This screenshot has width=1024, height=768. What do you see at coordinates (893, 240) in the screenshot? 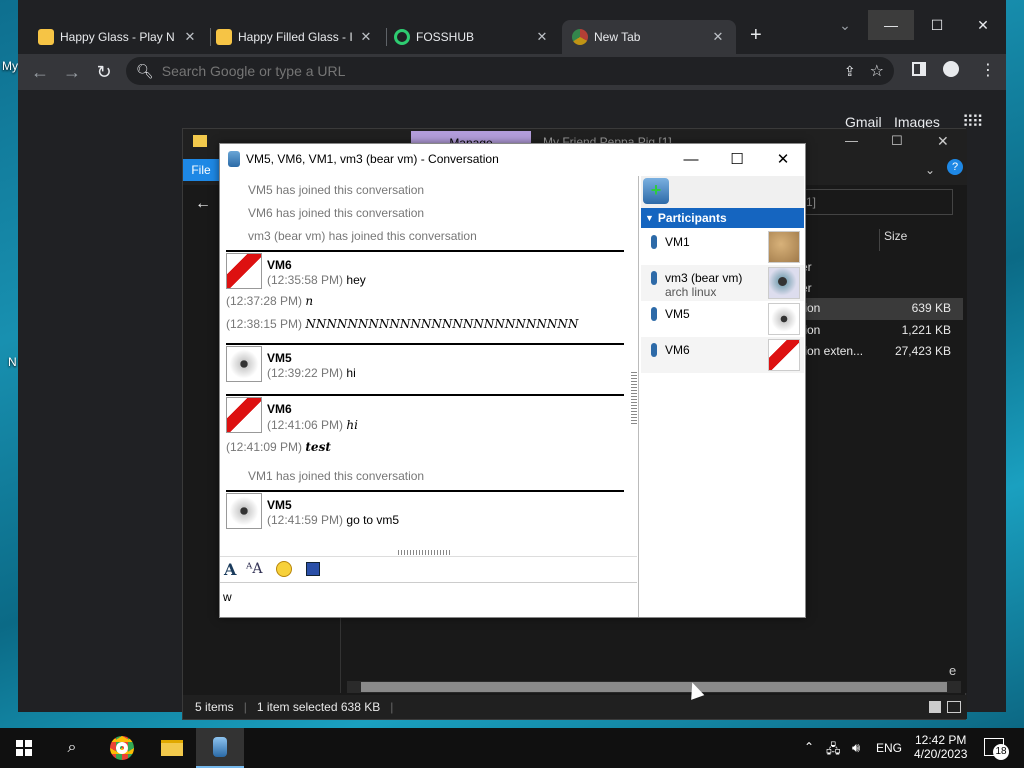
I see `column-size: Size` at bounding box center [893, 240].